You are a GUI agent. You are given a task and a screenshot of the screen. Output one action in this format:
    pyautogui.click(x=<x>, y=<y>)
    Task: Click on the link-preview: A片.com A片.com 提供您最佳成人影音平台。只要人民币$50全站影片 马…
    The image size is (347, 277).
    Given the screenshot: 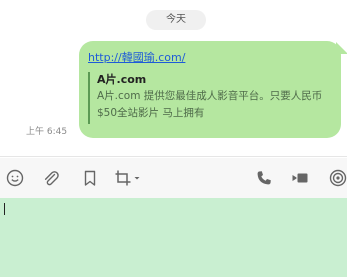 What is the action you would take?
    pyautogui.click(x=211, y=98)
    